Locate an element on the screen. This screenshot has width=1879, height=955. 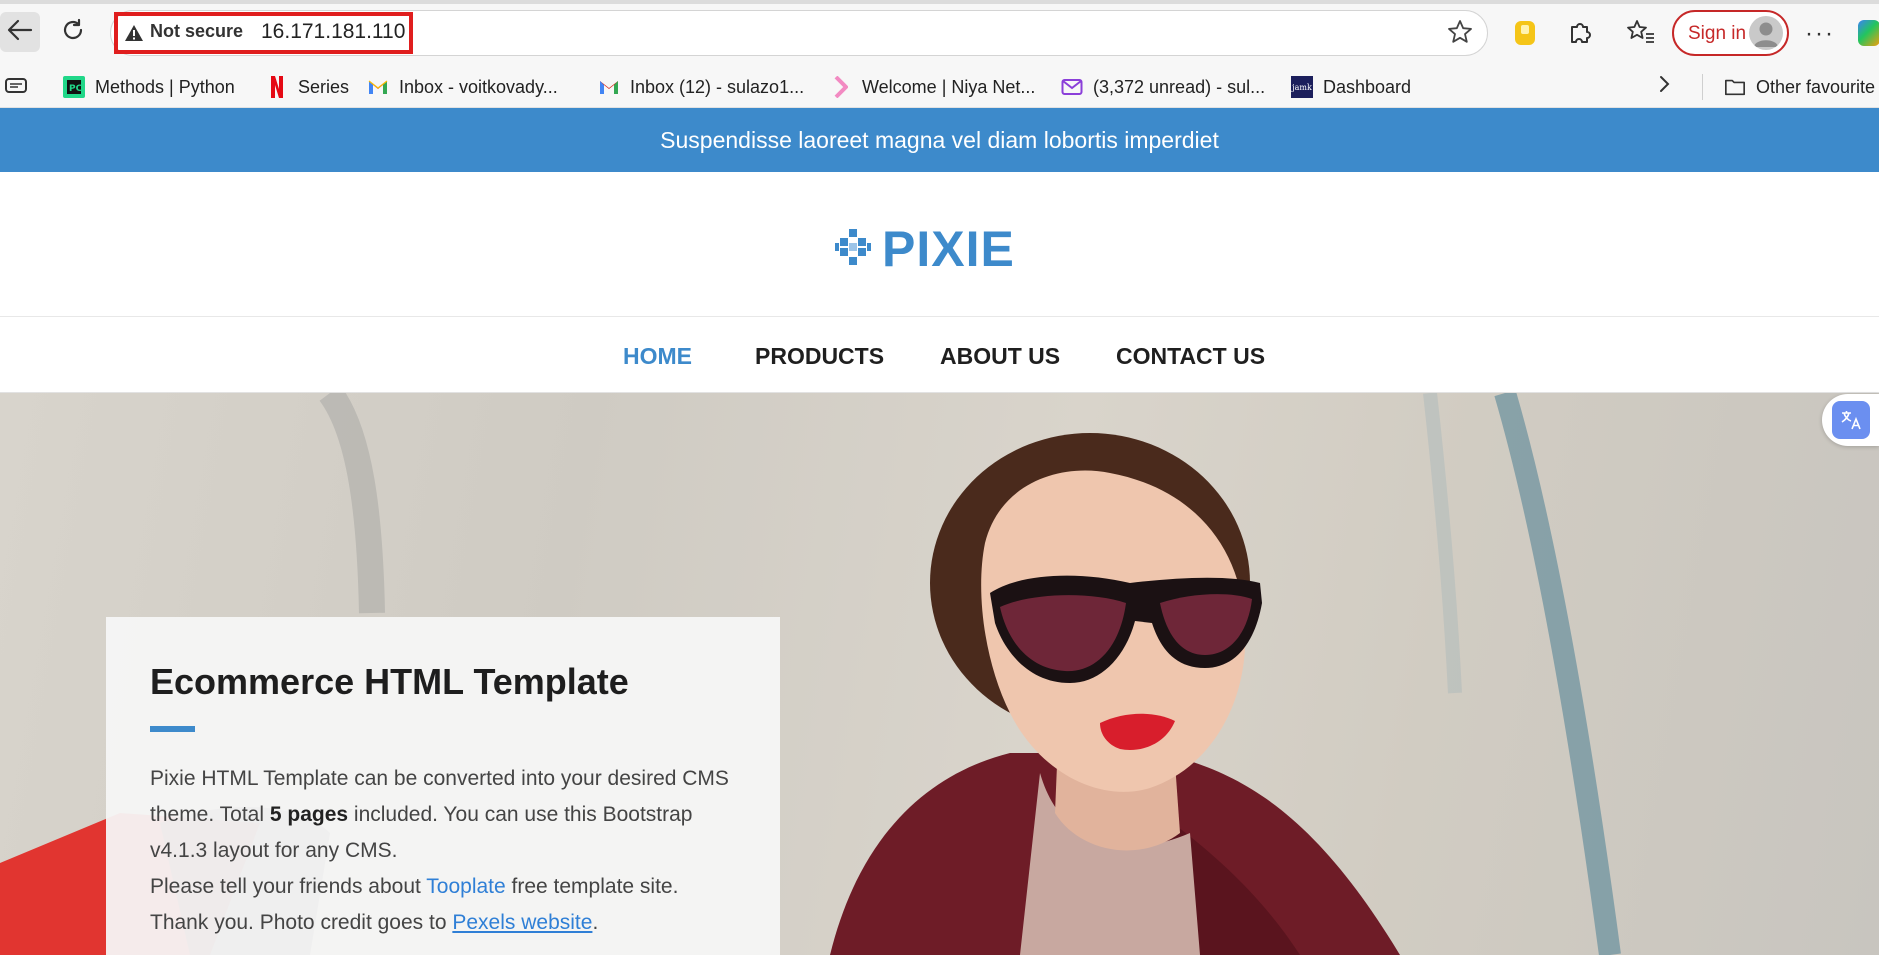
bookmark-dashboard: jamk Dashboard is located at coordinates (1351, 87).